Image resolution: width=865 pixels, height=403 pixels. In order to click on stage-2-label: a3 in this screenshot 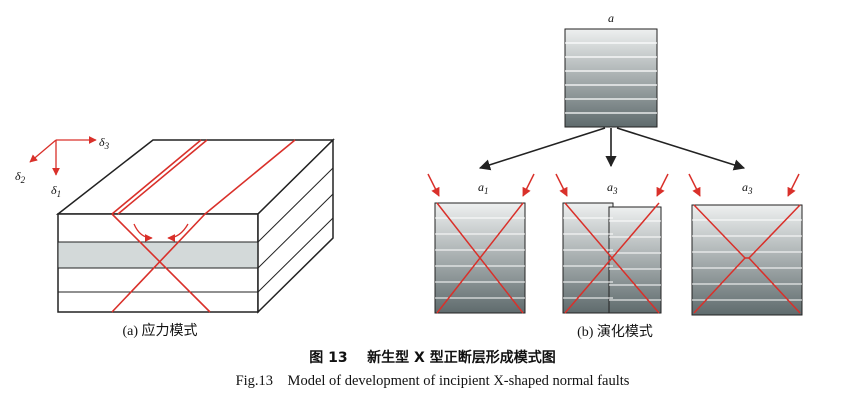, I will do `click(612, 188)`.